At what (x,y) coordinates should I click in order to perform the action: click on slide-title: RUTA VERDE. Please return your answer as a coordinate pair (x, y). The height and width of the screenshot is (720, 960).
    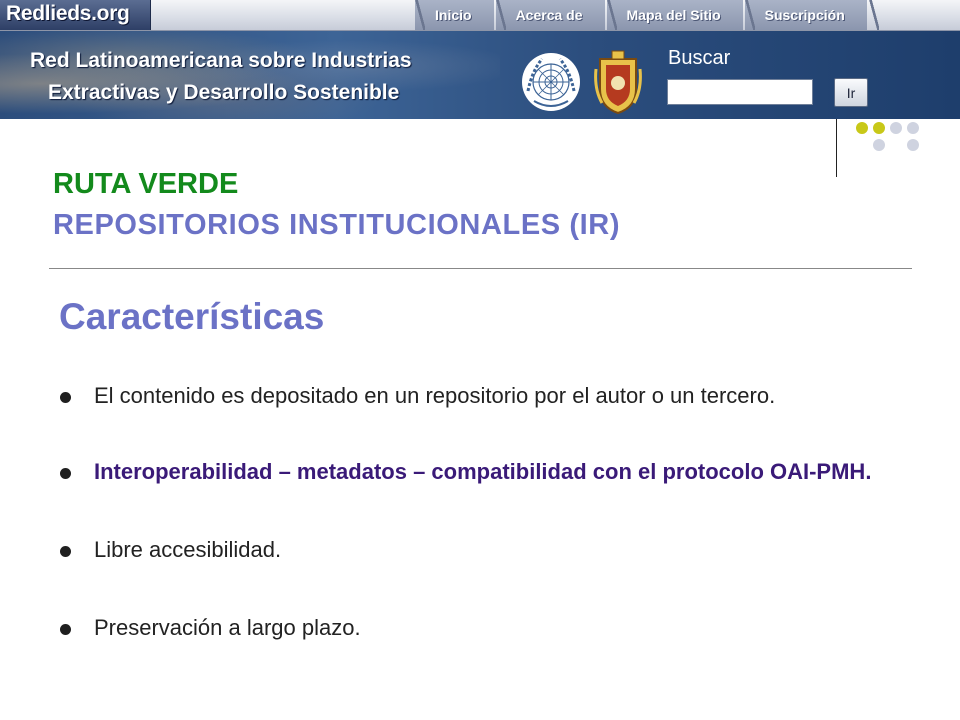
    Looking at the image, I should click on (146, 184).